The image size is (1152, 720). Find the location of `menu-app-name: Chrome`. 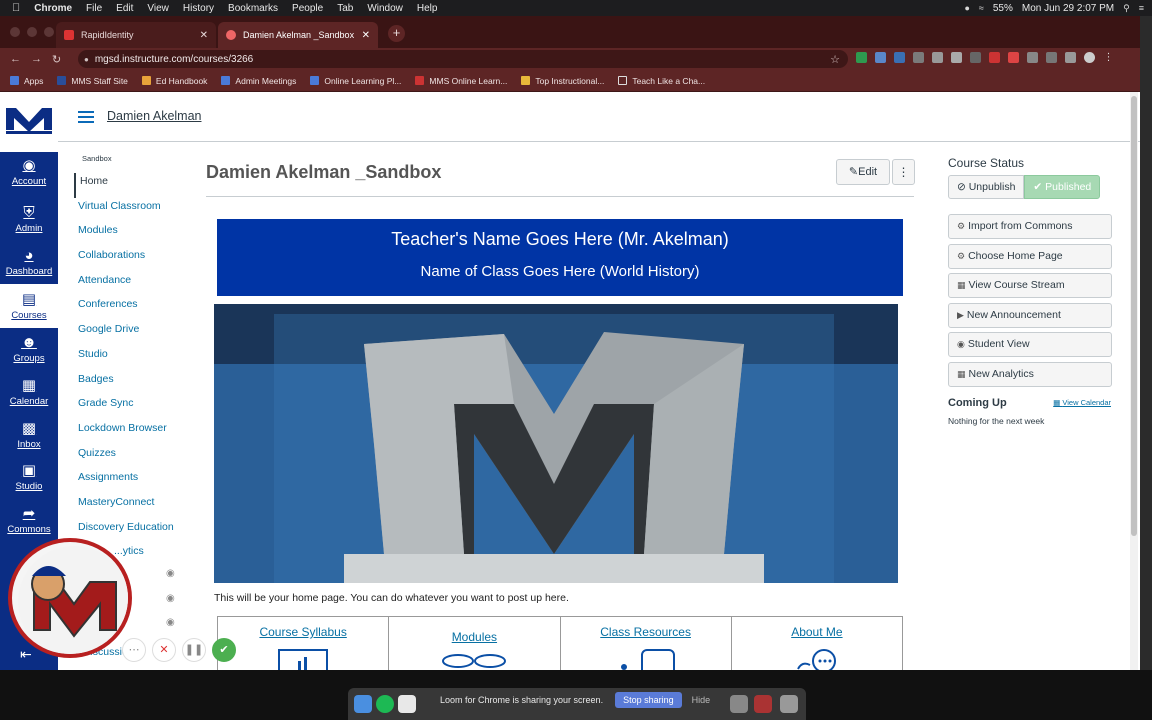

menu-app-name: Chrome is located at coordinates (53, 8).